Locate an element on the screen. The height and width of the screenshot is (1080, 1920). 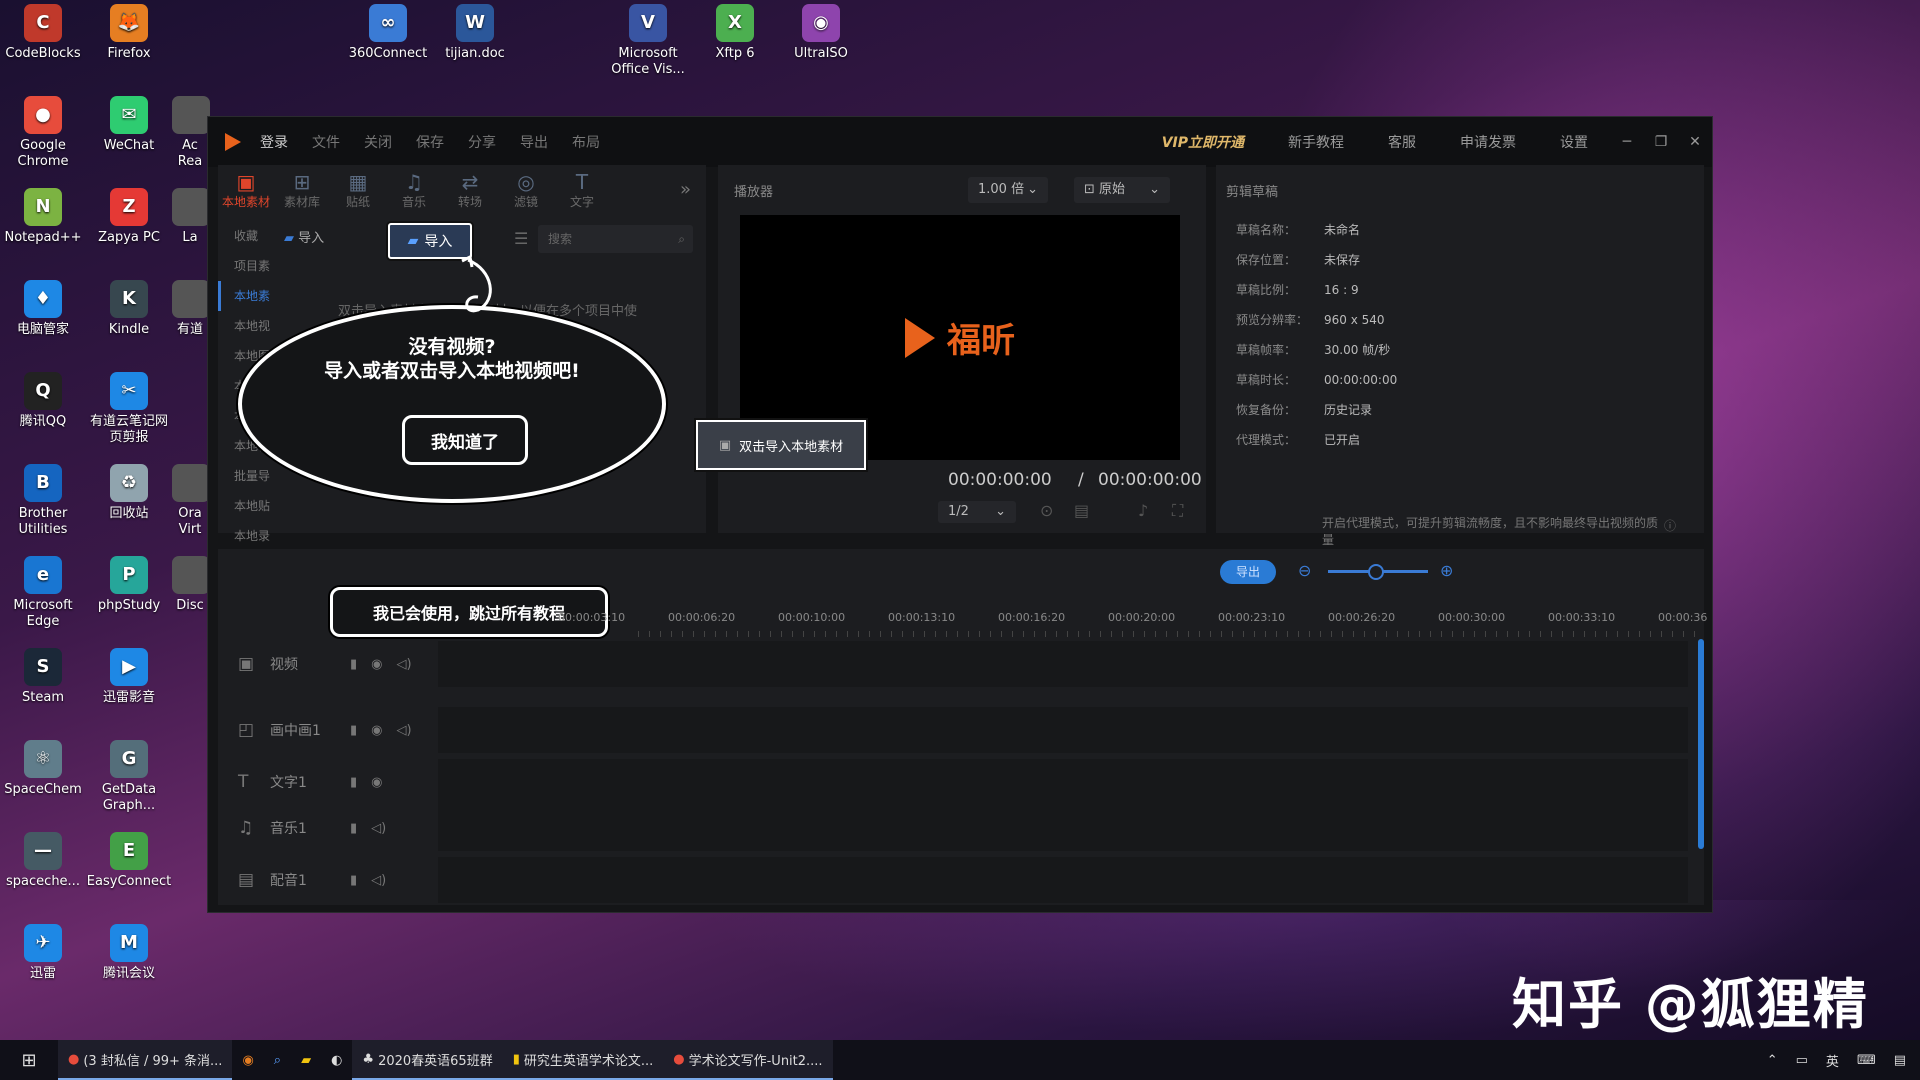
tab-sticker: ▦ 贴纸 is located at coordinates (358, 191).